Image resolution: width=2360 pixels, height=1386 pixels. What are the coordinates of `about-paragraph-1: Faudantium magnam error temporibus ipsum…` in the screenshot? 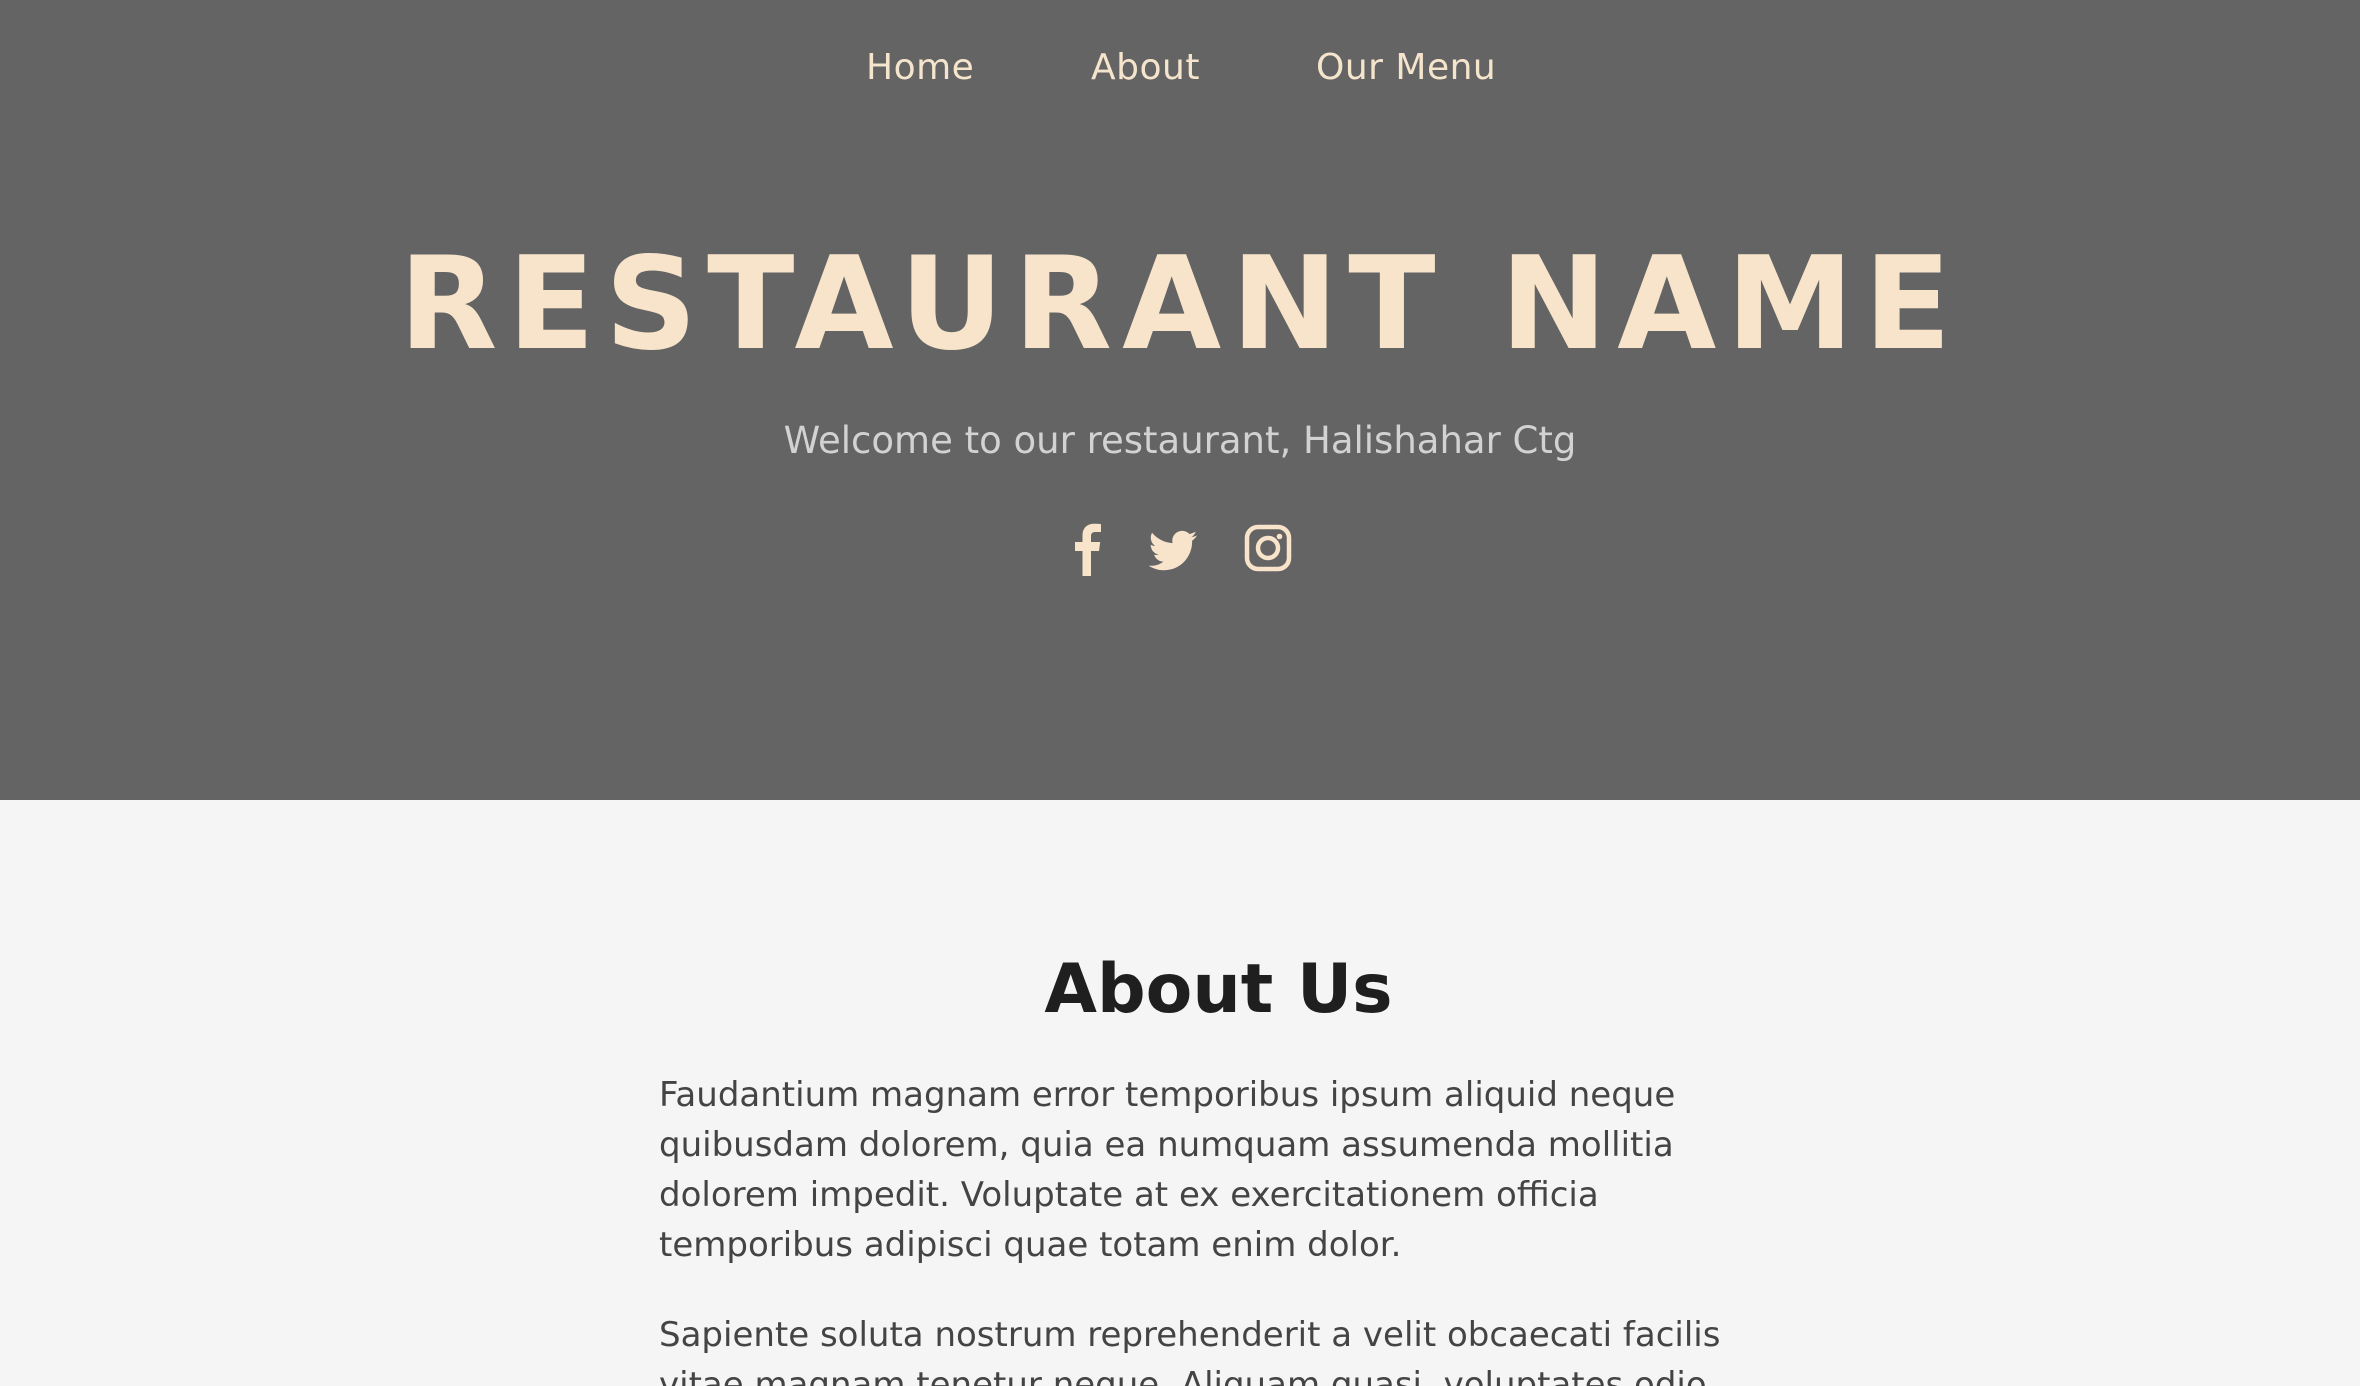 It's located at (1167, 1170).